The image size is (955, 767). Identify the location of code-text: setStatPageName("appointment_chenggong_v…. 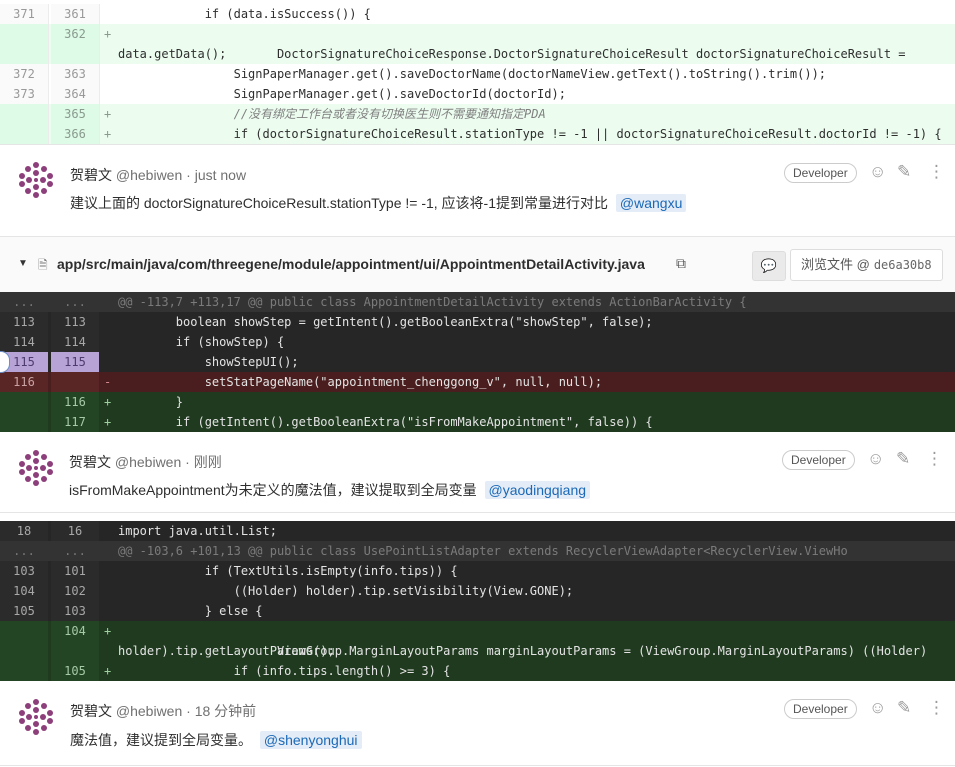
(360, 382).